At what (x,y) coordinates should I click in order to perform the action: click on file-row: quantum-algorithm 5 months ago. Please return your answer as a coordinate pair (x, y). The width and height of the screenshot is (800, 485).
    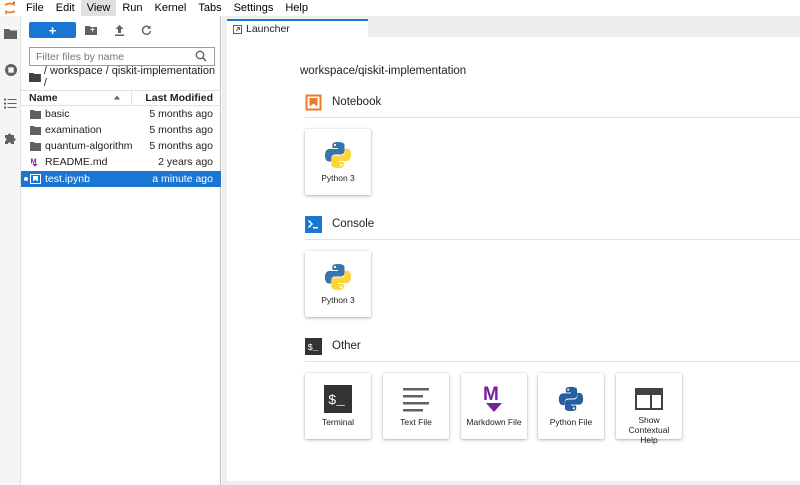
    Looking at the image, I should click on (121, 146).